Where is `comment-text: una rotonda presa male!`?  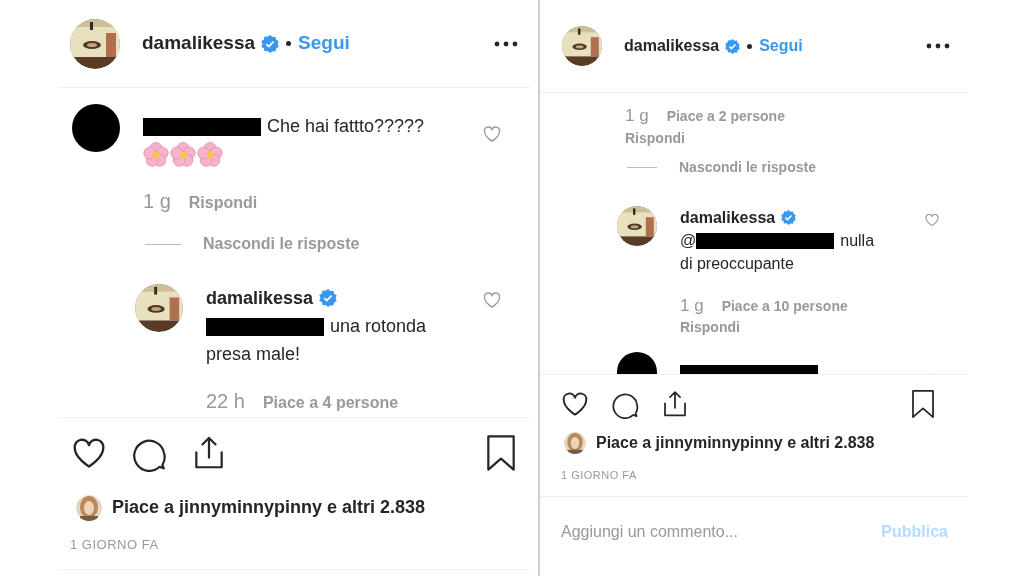 comment-text: una rotonda presa male! is located at coordinates (317, 340).